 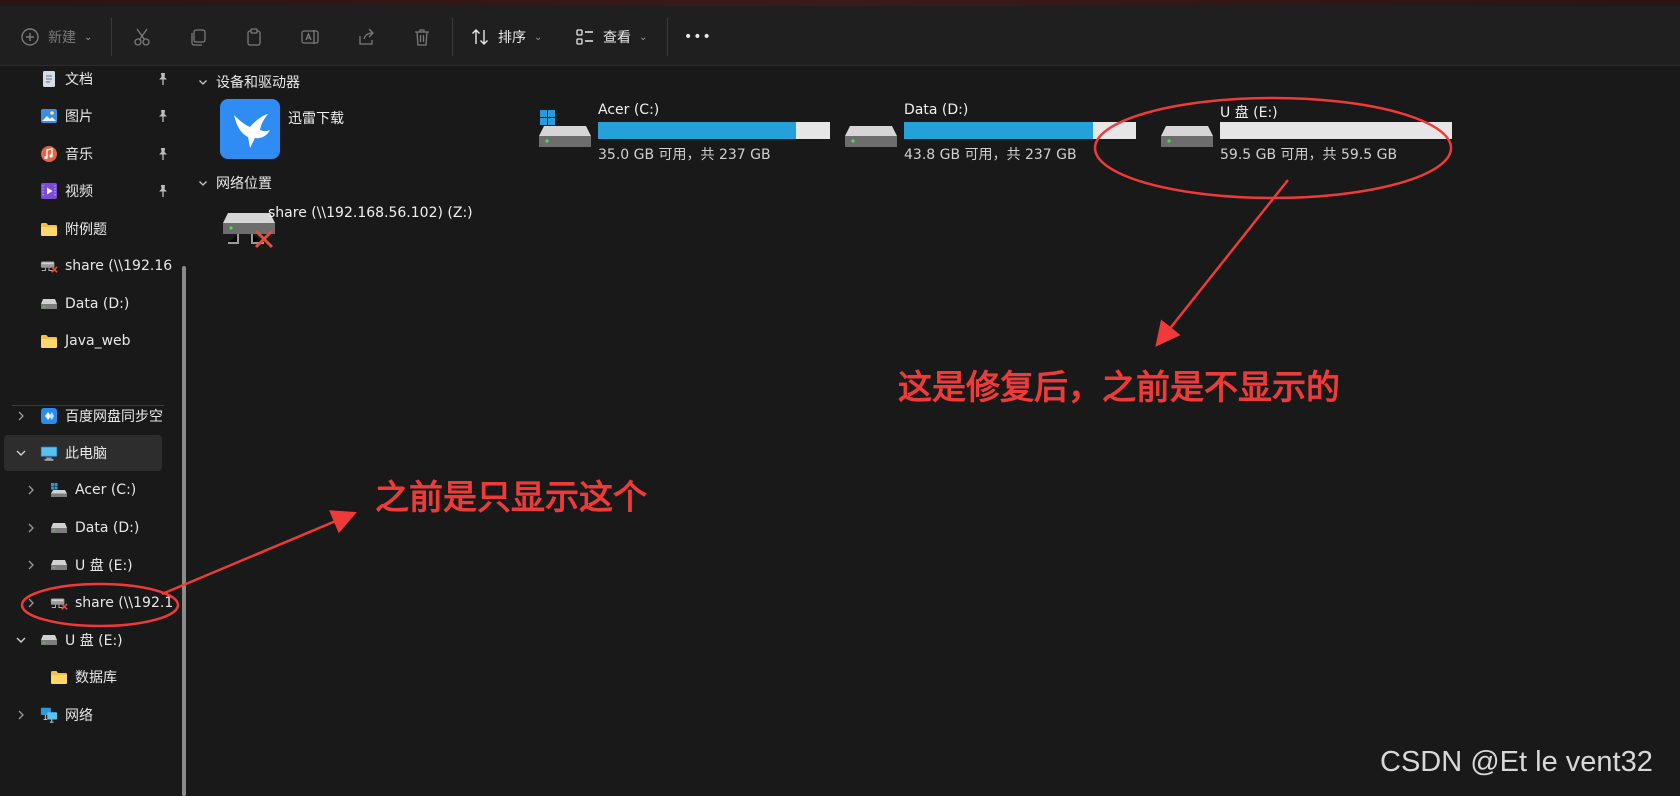 I want to click on annotation-note-fixed: 这是修复后，之前是不显示的, so click(x=1119, y=388).